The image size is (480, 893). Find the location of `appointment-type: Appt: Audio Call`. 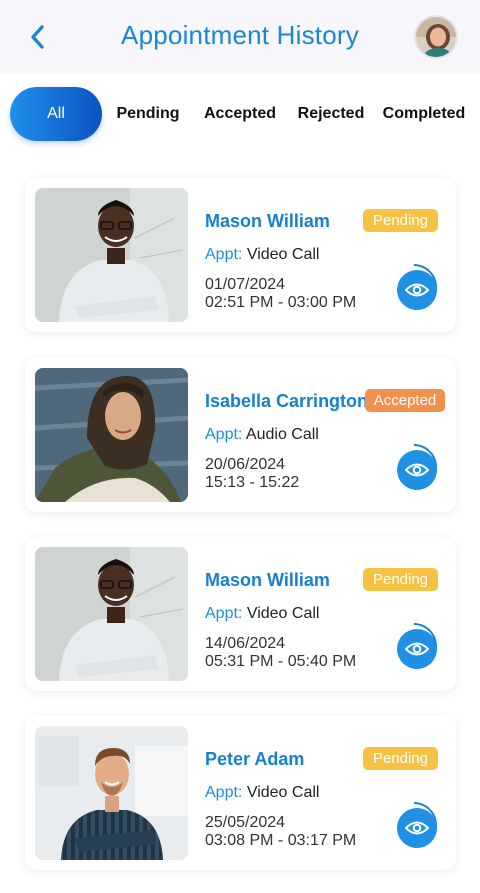

appointment-type: Appt: Audio Call is located at coordinates (262, 435).